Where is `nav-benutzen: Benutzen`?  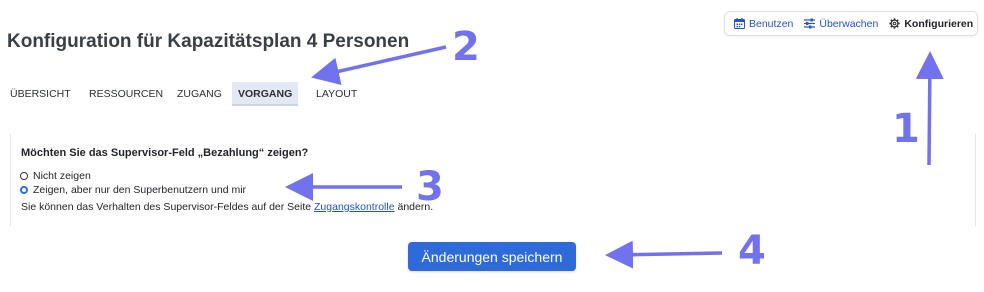
nav-benutzen: Benutzen is located at coordinates (763, 24).